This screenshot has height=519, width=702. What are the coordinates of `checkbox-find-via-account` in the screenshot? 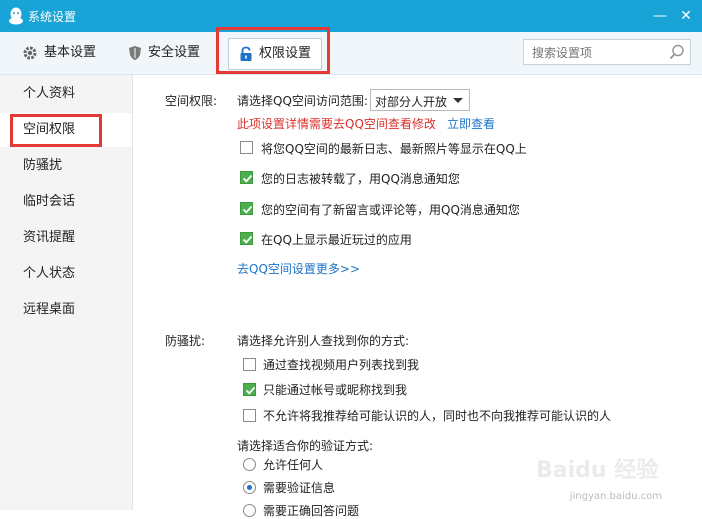 It's located at (249, 389).